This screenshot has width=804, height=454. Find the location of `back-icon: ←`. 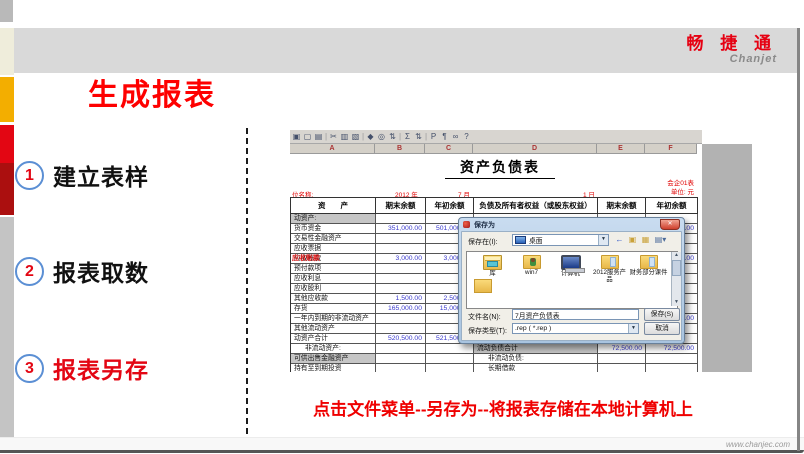

back-icon: ← is located at coordinates (619, 239).